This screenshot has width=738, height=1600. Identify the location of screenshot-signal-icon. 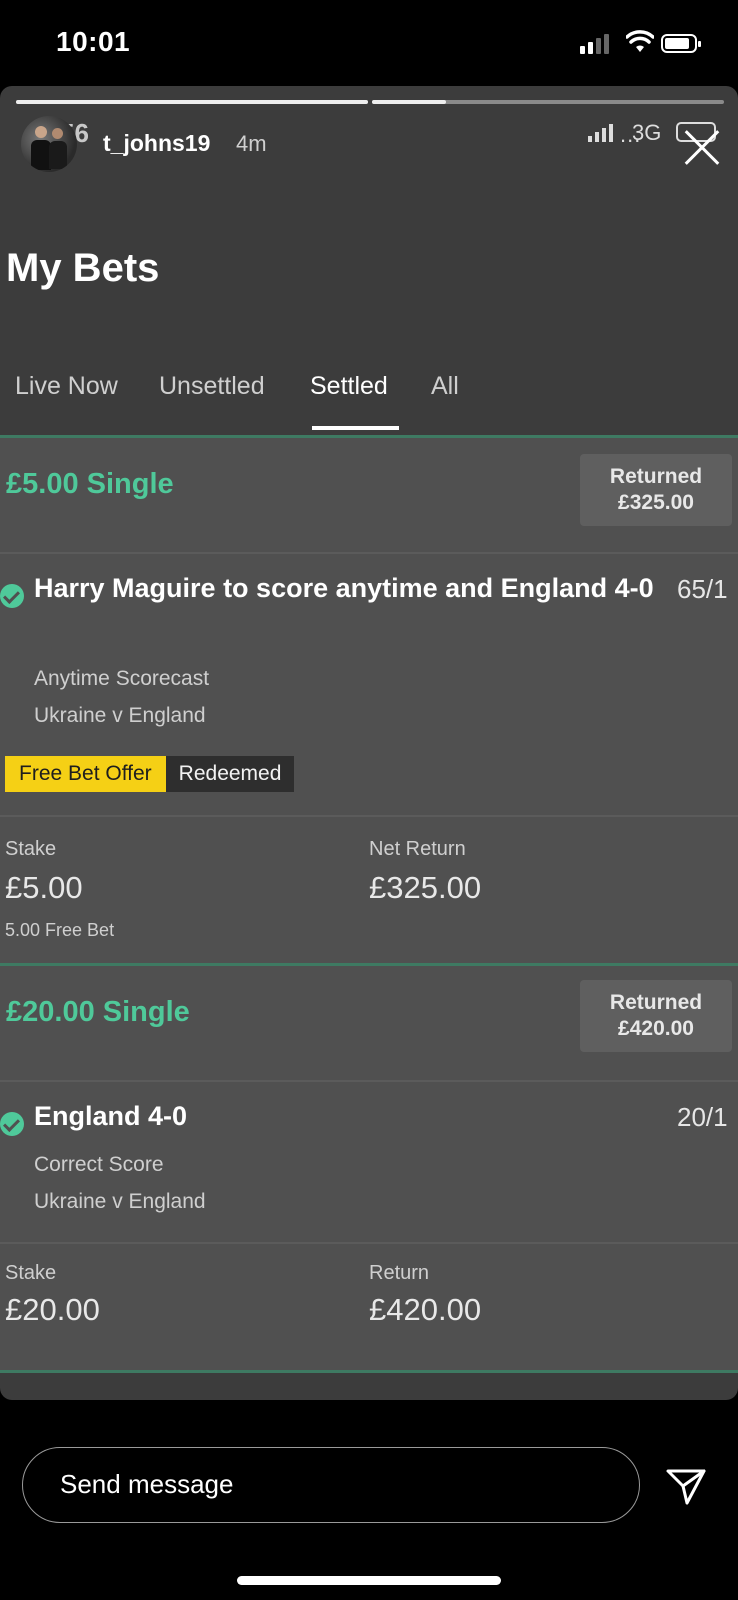
(600, 133).